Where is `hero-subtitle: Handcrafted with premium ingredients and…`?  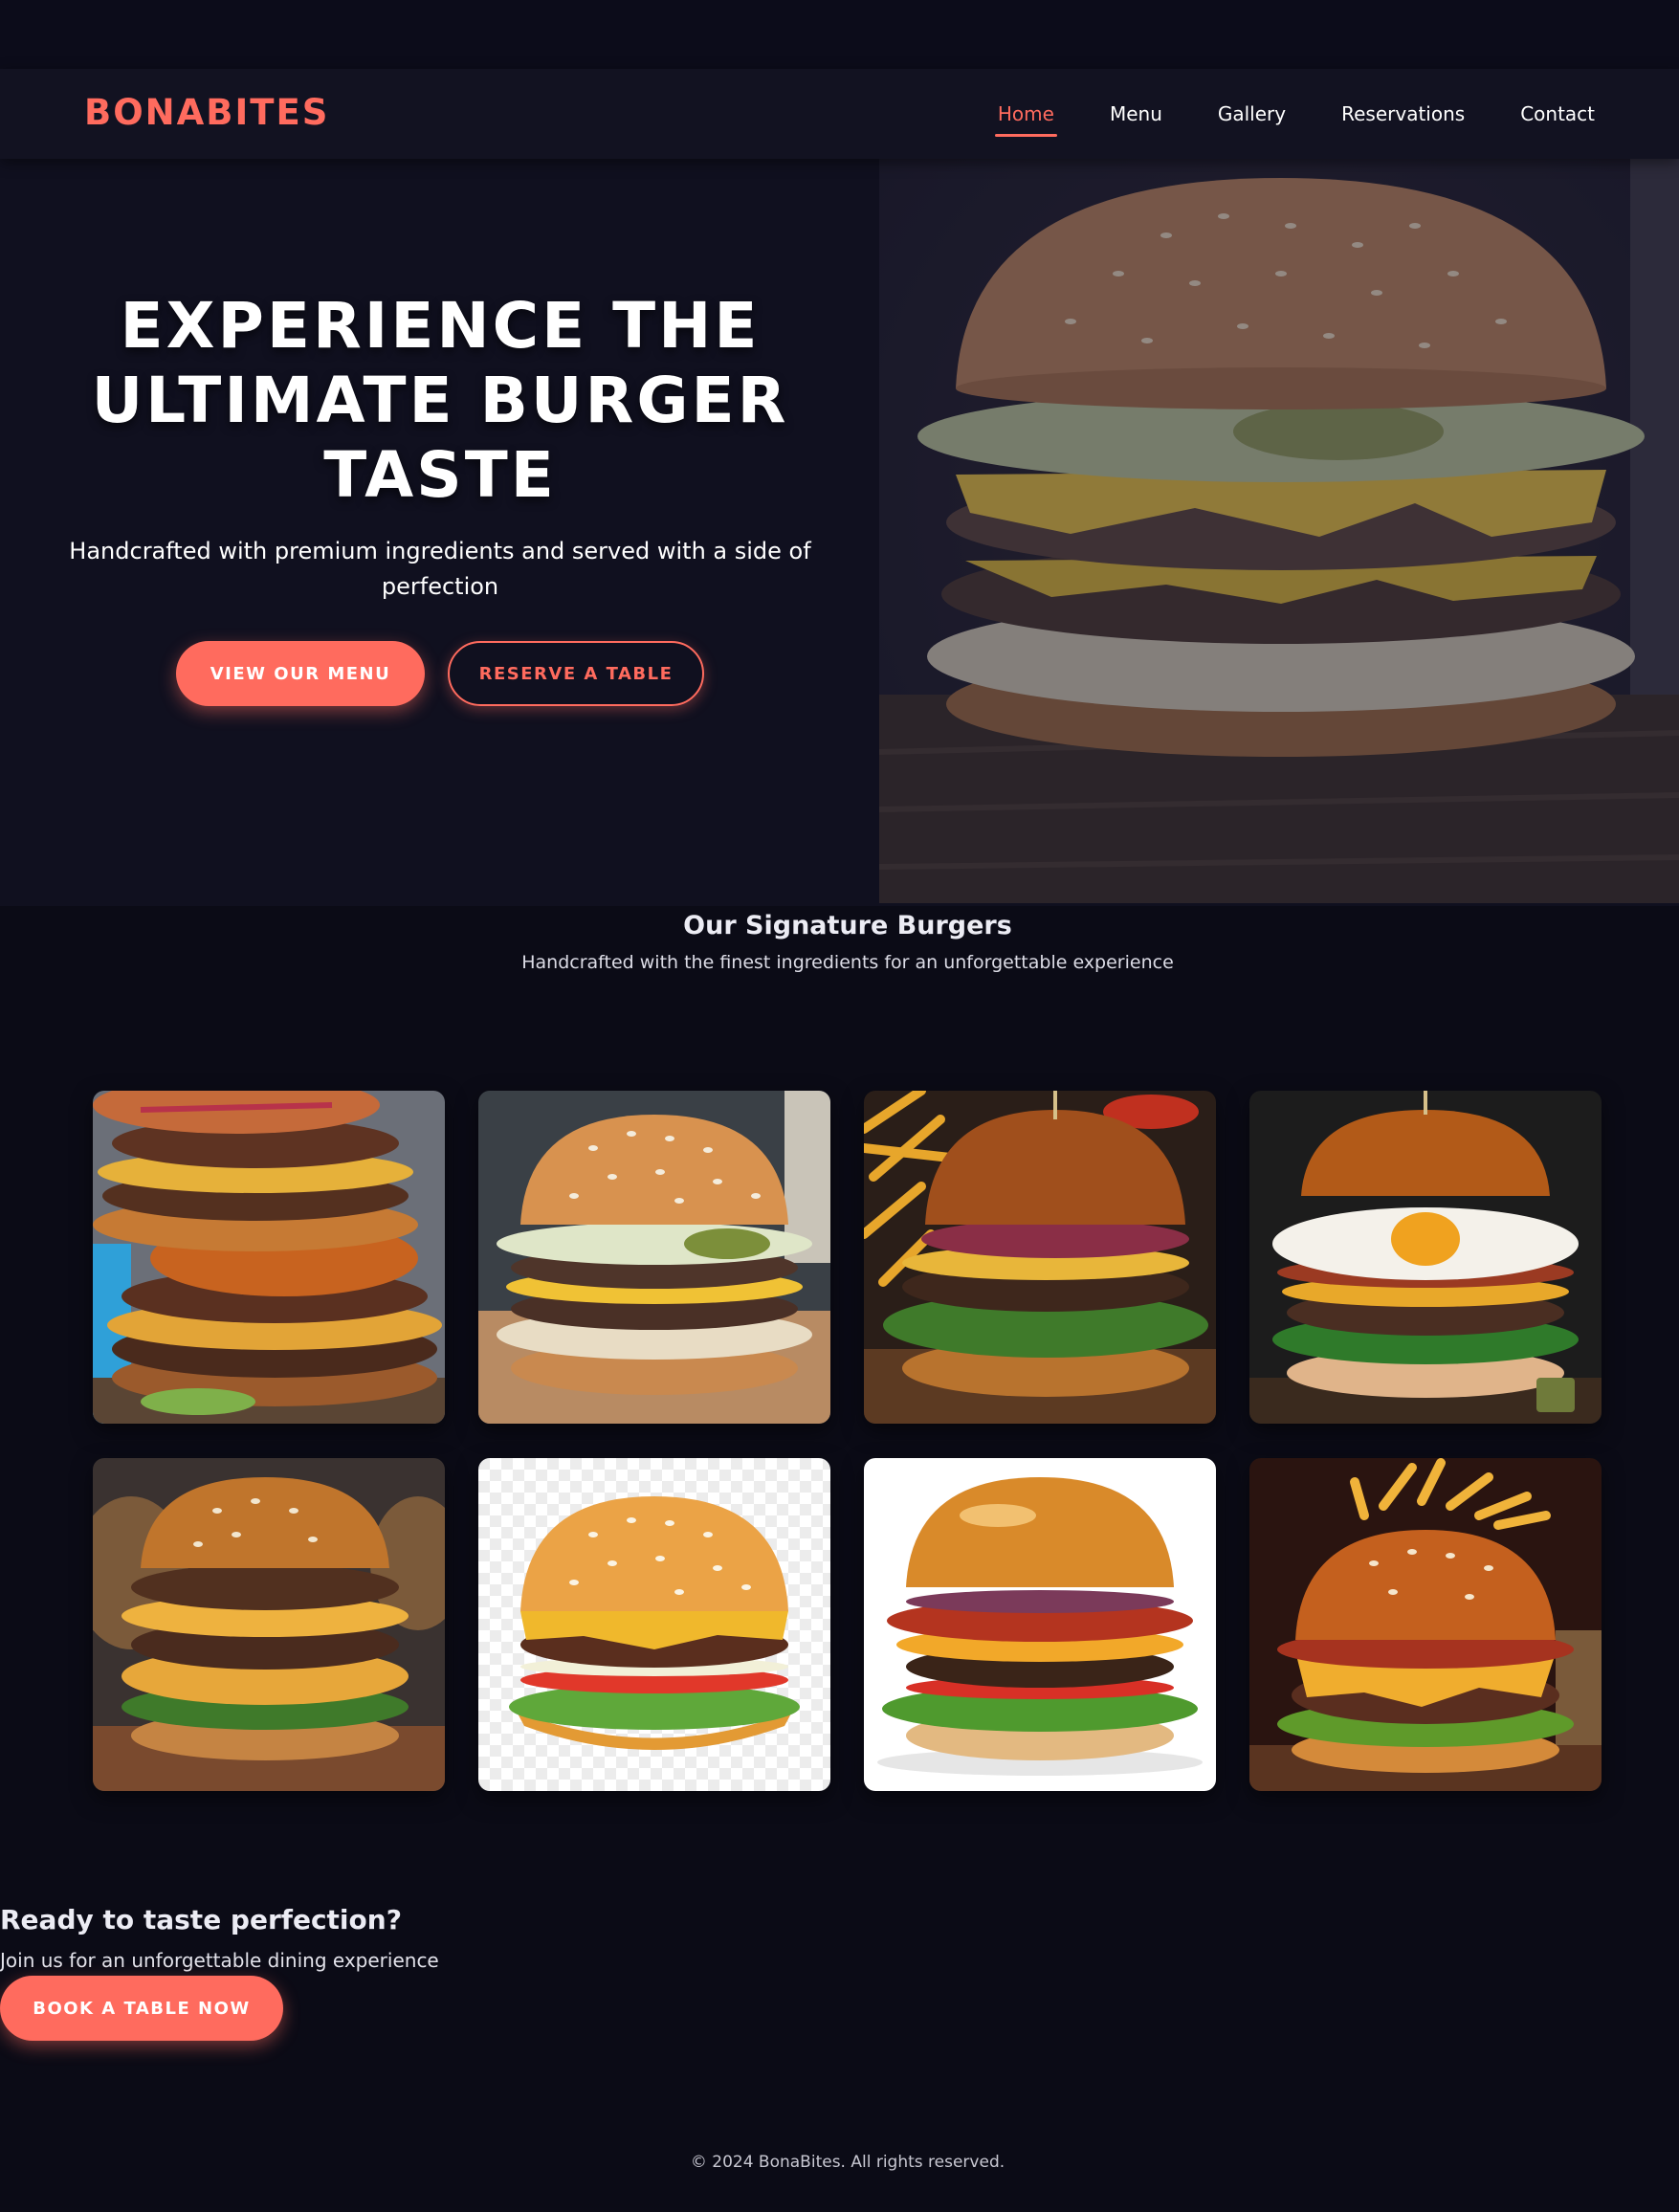 hero-subtitle: Handcrafted with premium ingredients and… is located at coordinates (440, 569).